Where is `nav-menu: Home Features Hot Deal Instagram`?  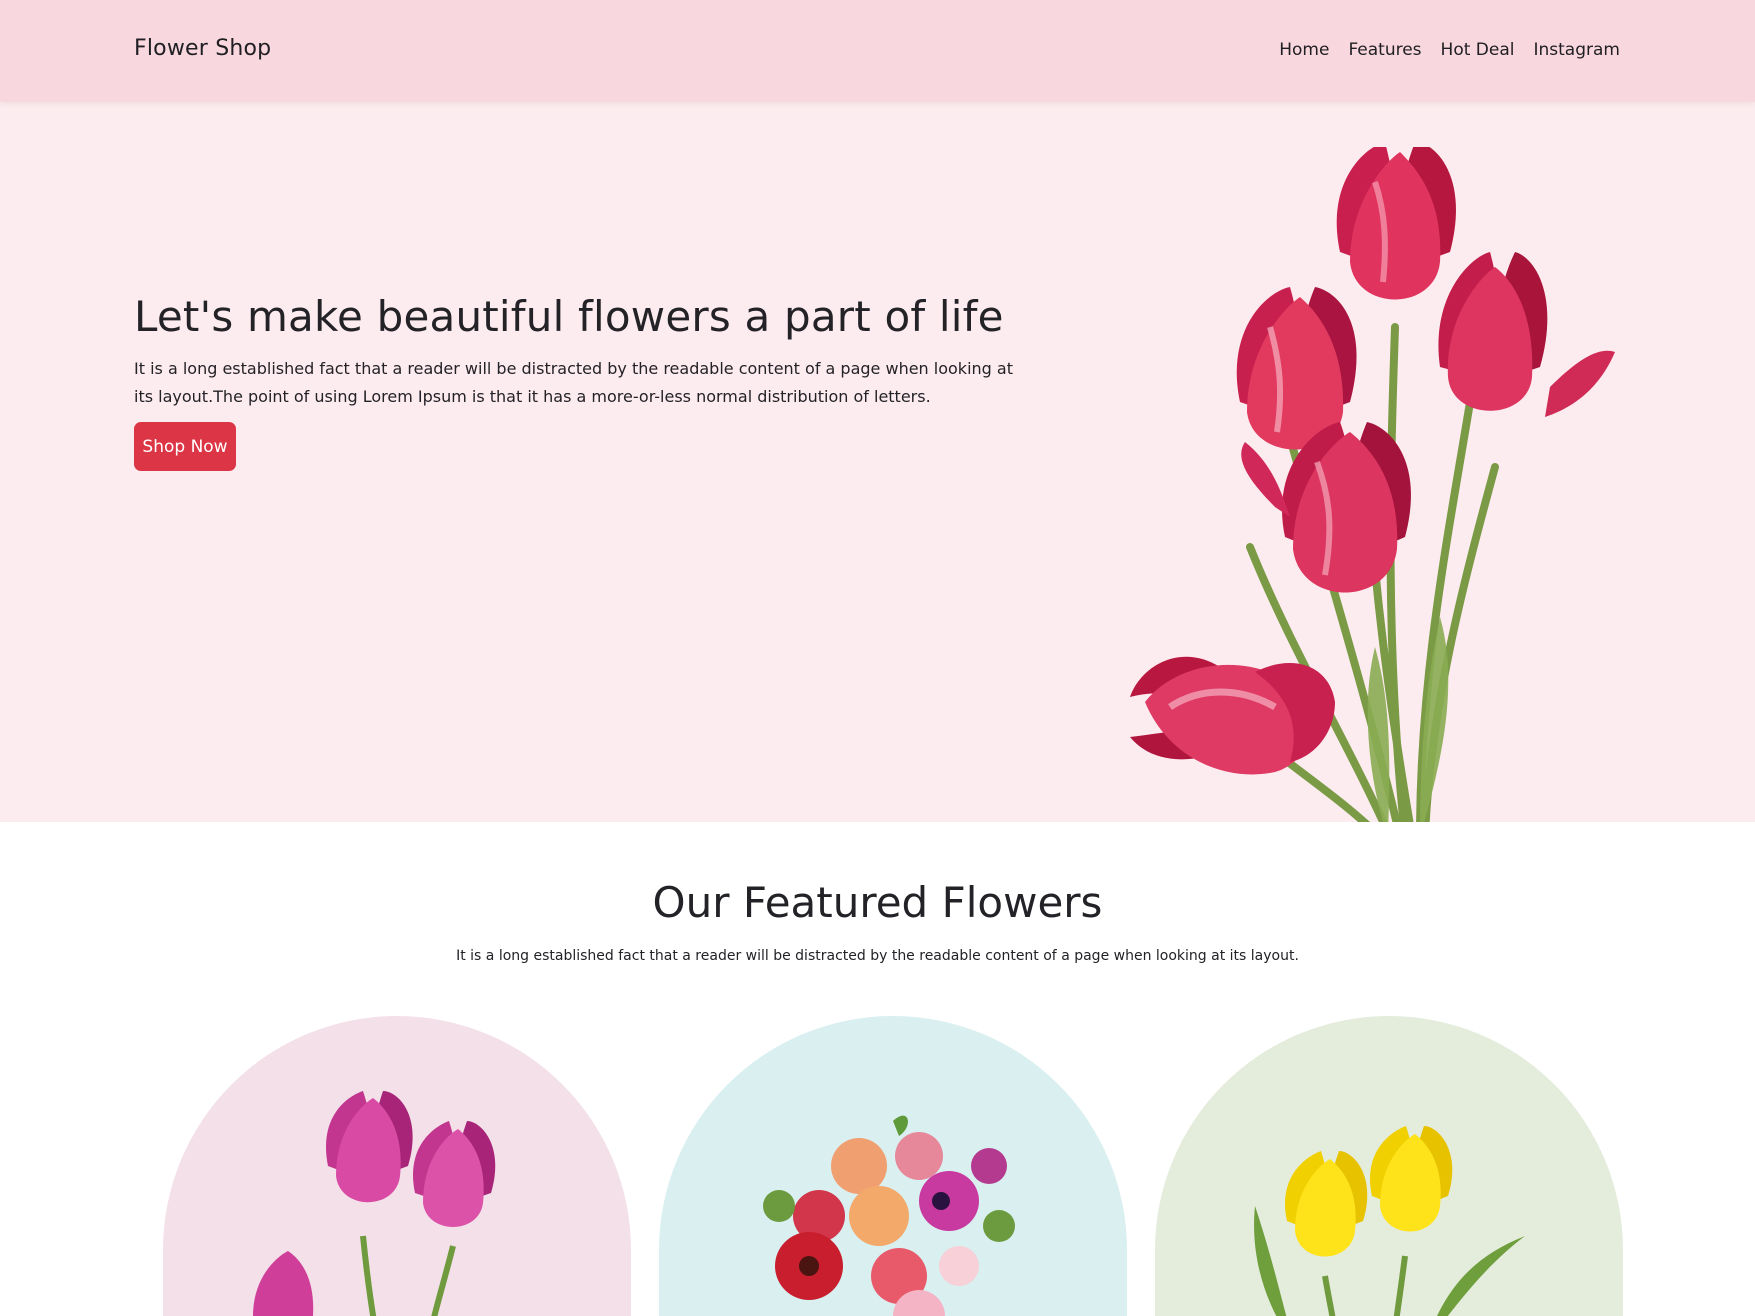
nav-menu: Home Features Hot Deal Instagram is located at coordinates (1449, 50).